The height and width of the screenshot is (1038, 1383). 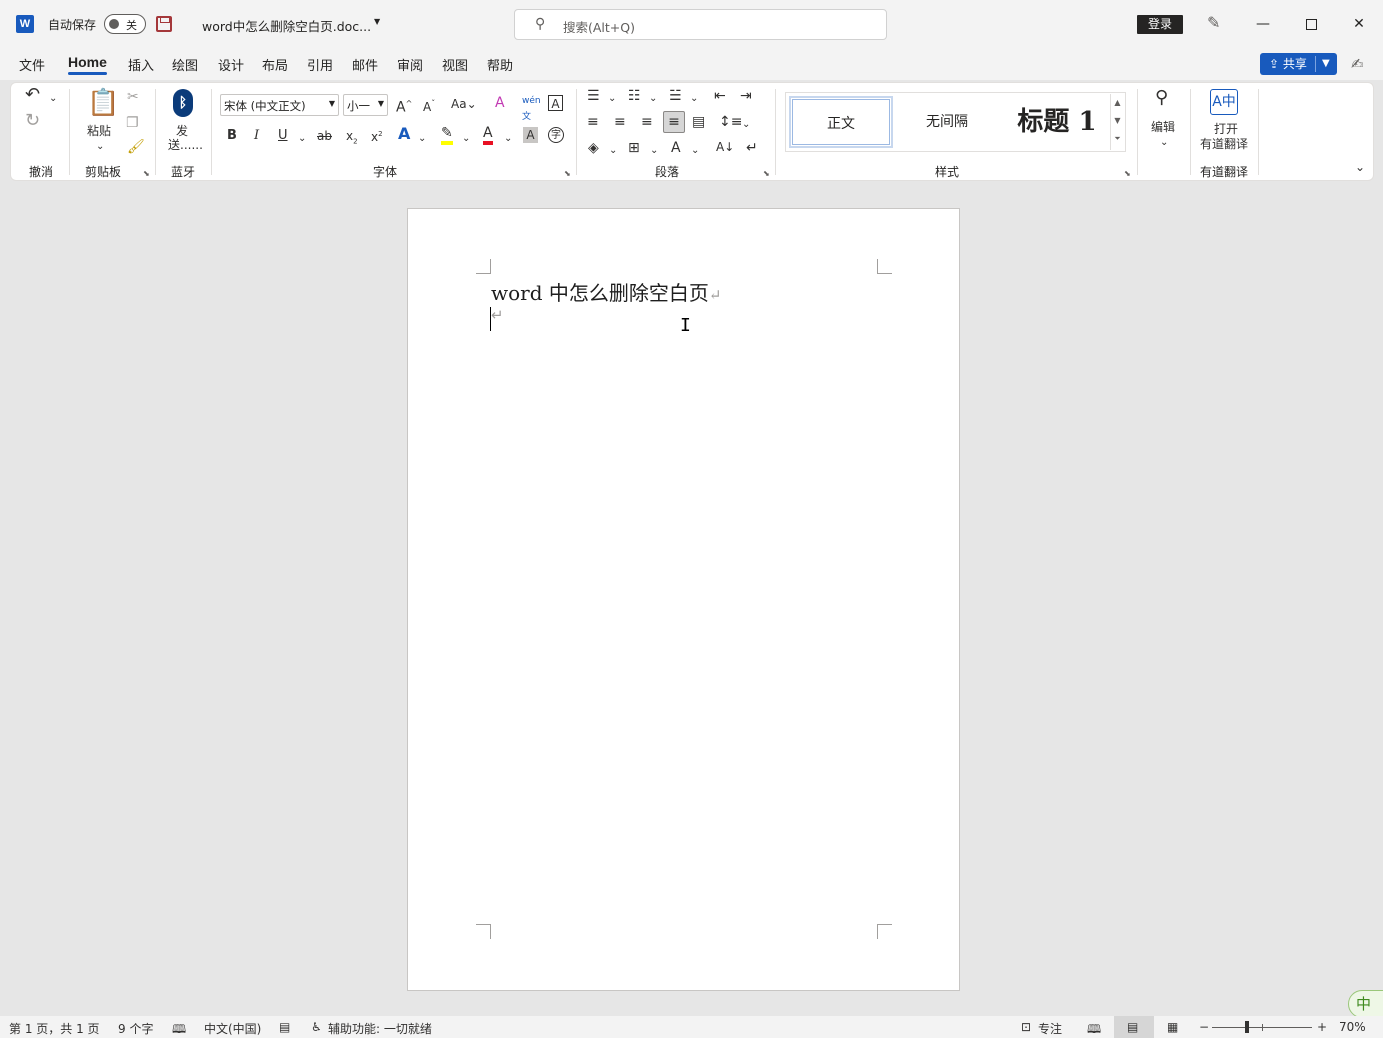 I want to click on focus-mode-label: 专注, so click(x=1050, y=1028).